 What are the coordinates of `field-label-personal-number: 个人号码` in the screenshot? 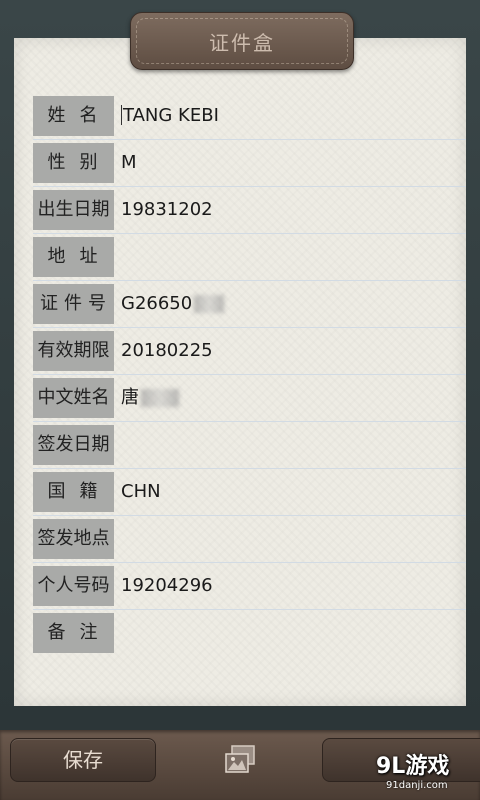 It's located at (73, 586).